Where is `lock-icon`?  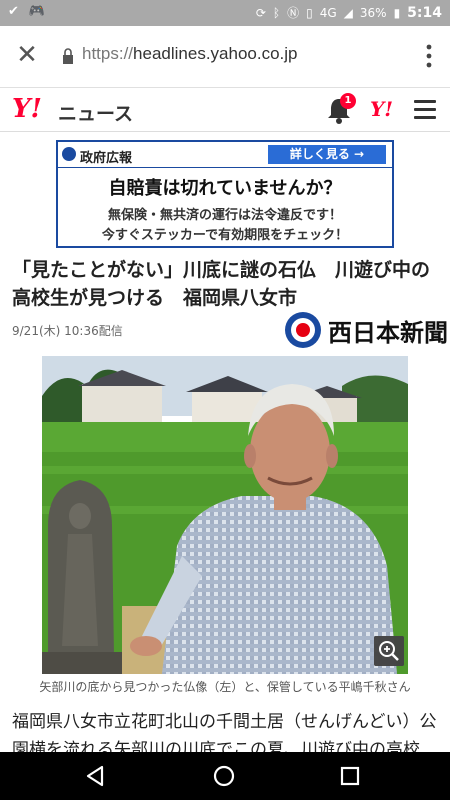 lock-icon is located at coordinates (68, 56).